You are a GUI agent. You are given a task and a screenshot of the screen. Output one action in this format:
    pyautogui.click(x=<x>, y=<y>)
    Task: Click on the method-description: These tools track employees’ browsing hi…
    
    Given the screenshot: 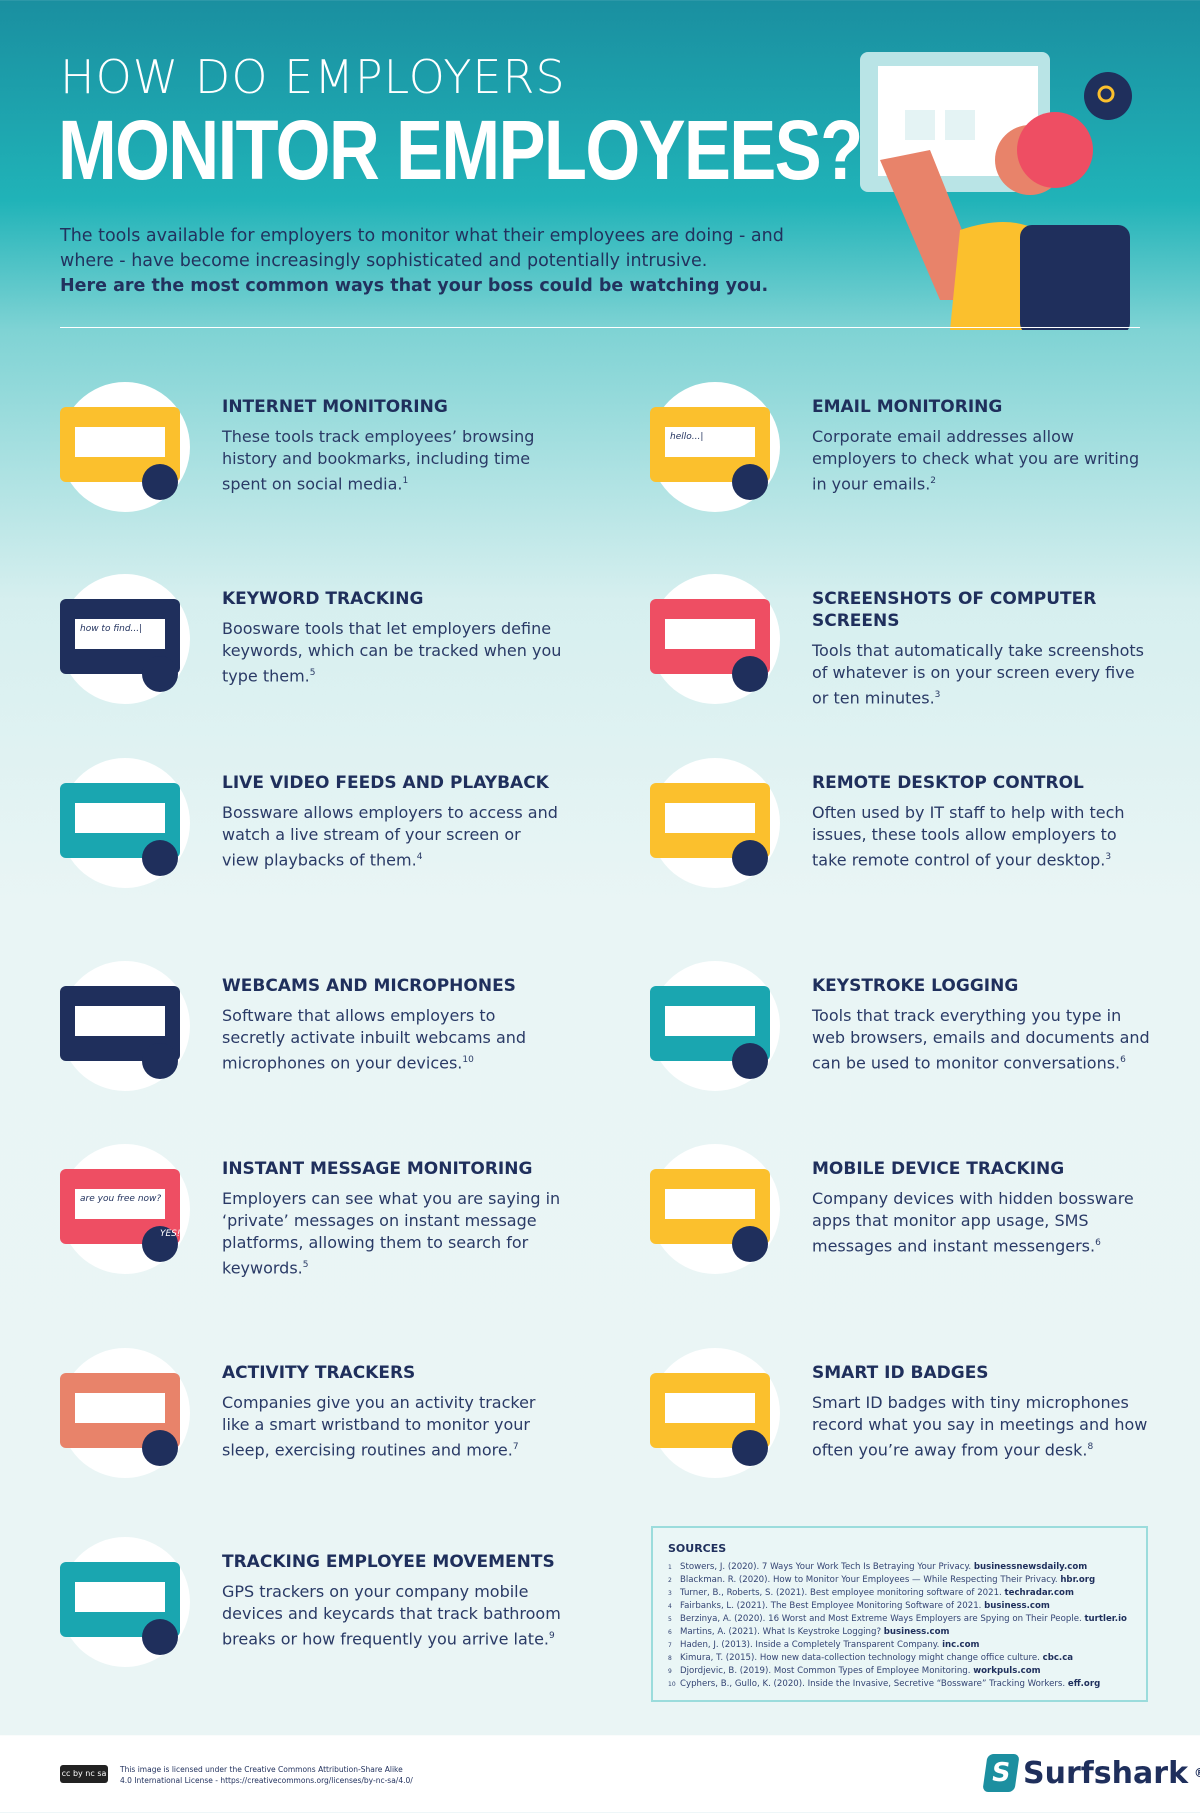 What is the action you would take?
    pyautogui.click(x=378, y=460)
    